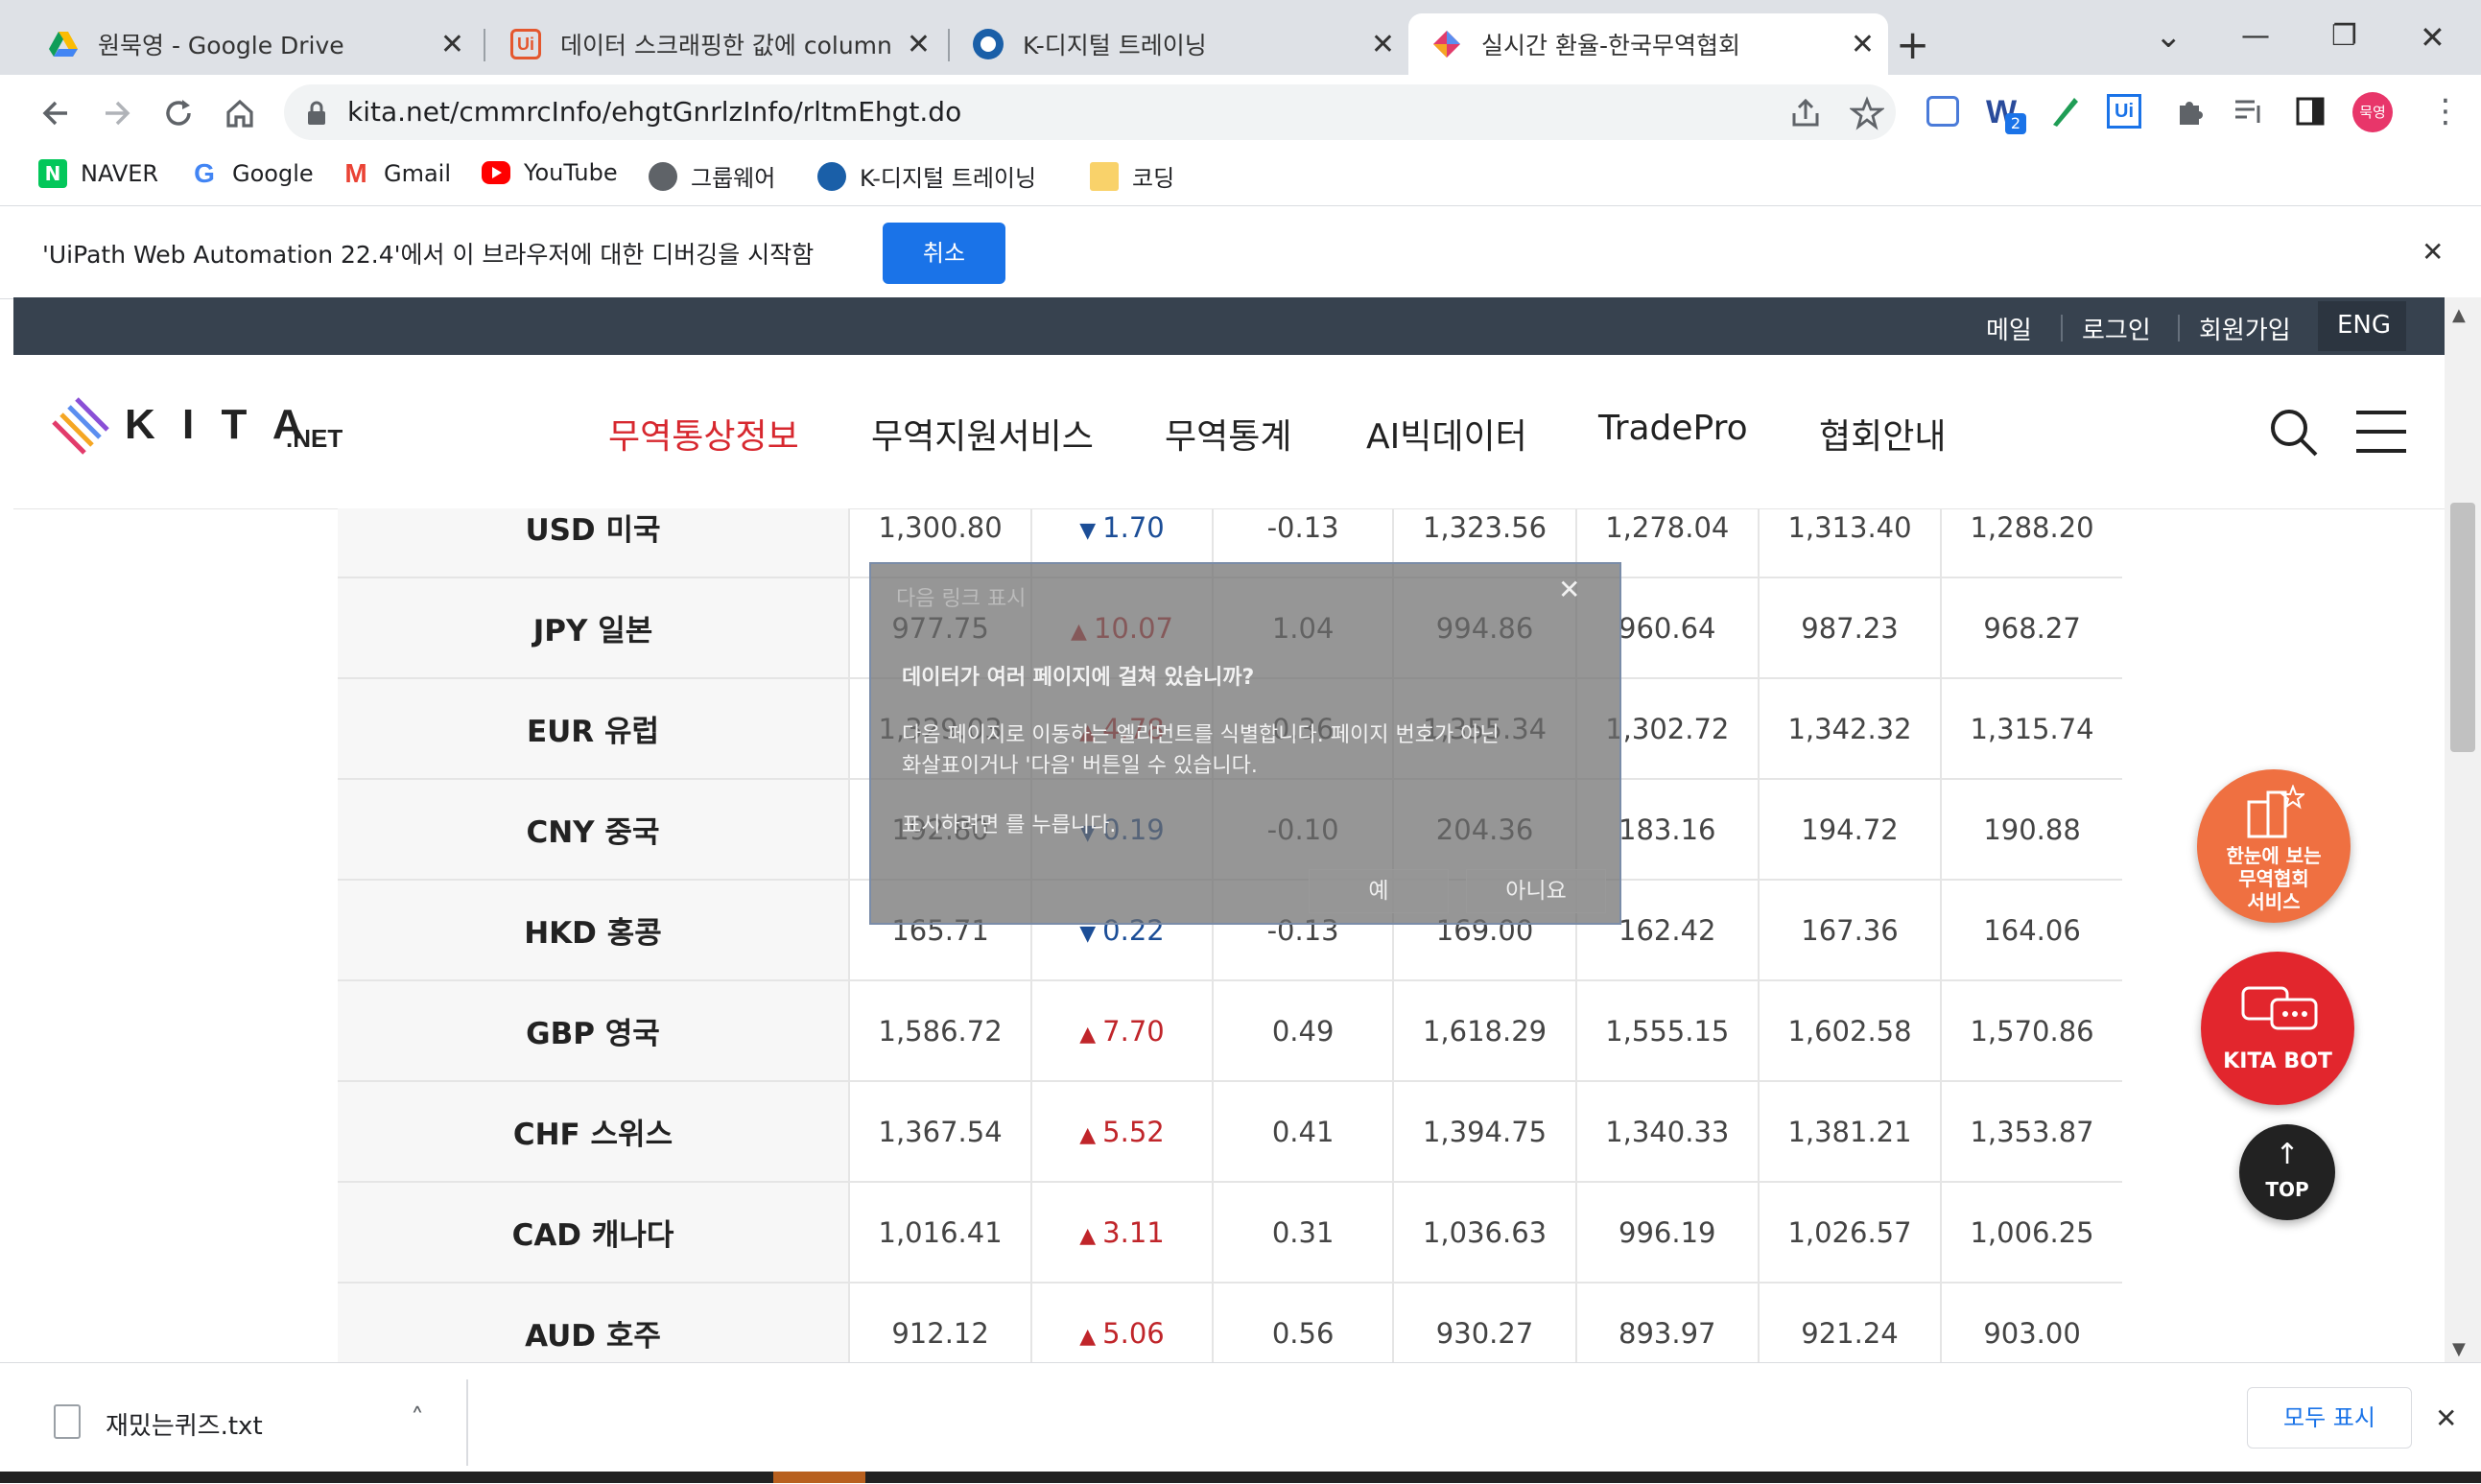 Image resolution: width=2481 pixels, height=1484 pixels. I want to click on tab-search-button: ⌄, so click(2169, 37).